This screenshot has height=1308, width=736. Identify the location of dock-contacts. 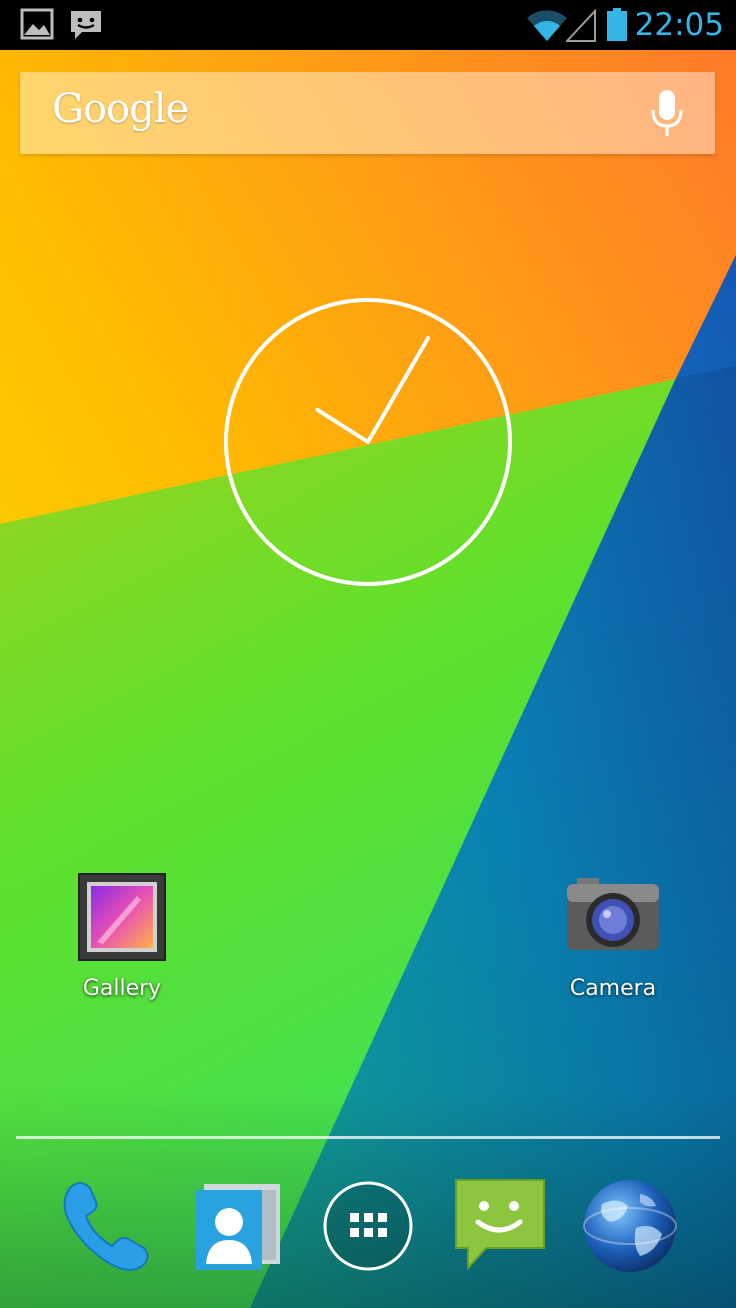
(240, 1226).